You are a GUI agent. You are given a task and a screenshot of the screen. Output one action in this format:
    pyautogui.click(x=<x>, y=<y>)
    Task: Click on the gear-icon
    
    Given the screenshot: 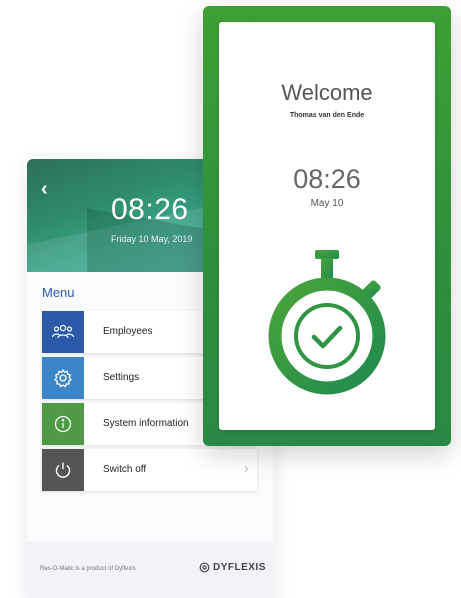 What is the action you would take?
    pyautogui.click(x=63, y=378)
    